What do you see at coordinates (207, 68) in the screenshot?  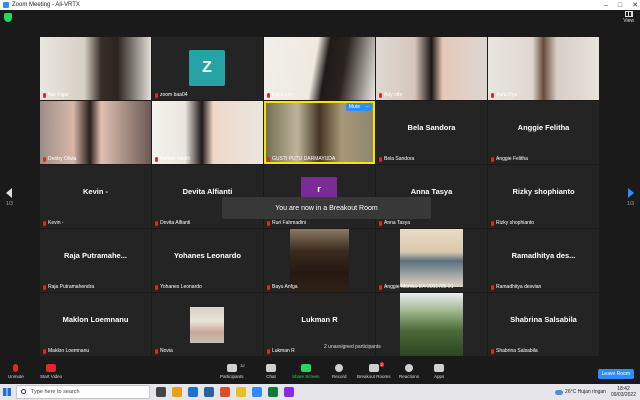 I see `participant-tile: Zzoom baa04` at bounding box center [207, 68].